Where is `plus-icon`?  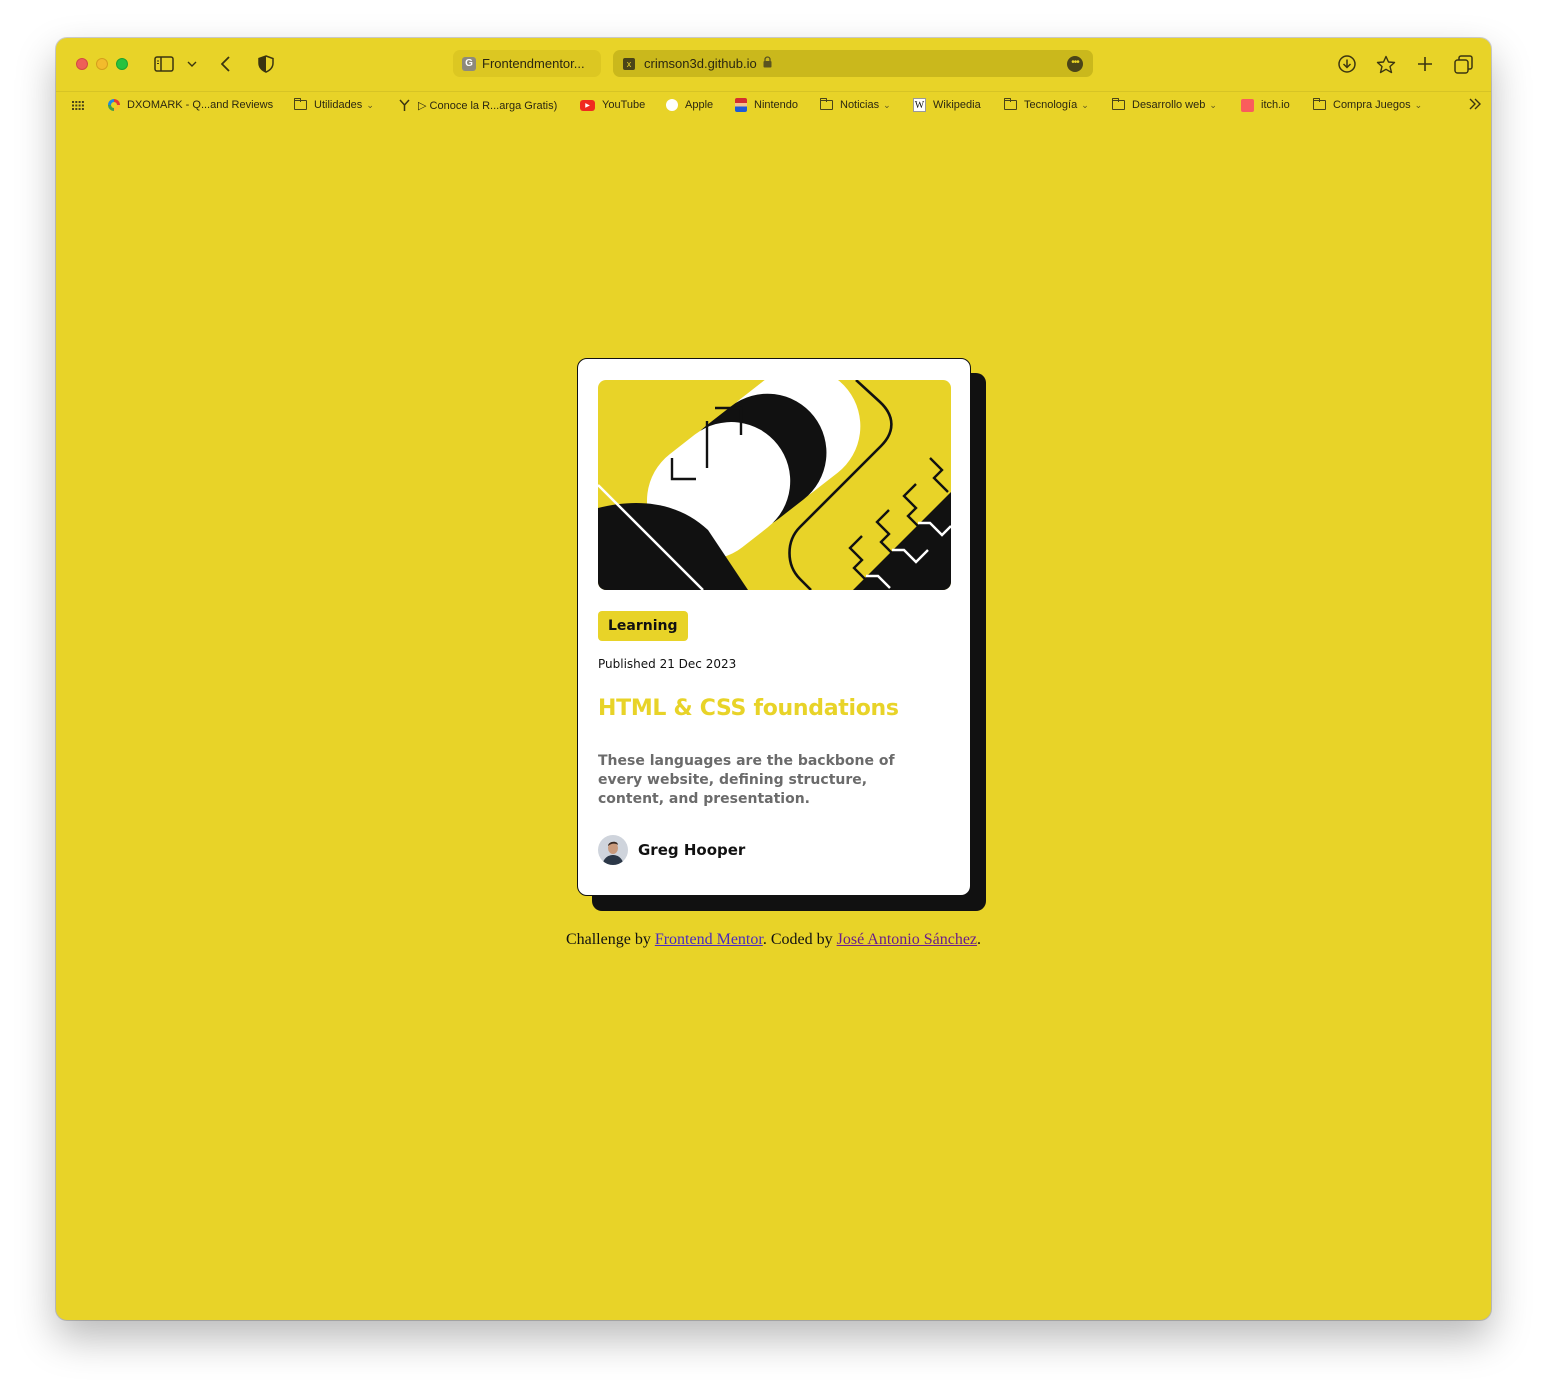 plus-icon is located at coordinates (1425, 64).